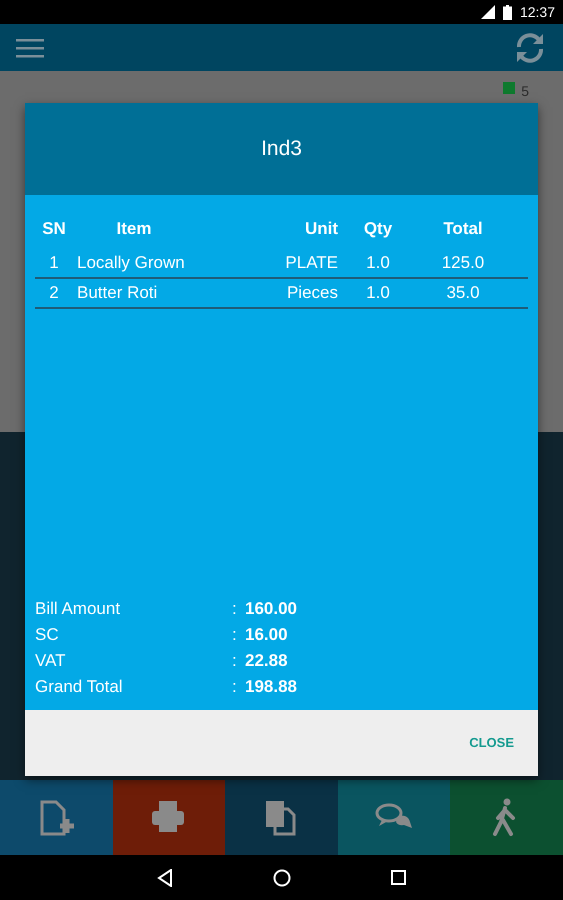 The height and width of the screenshot is (900, 563). What do you see at coordinates (321, 229) in the screenshot?
I see `column-header: Unit` at bounding box center [321, 229].